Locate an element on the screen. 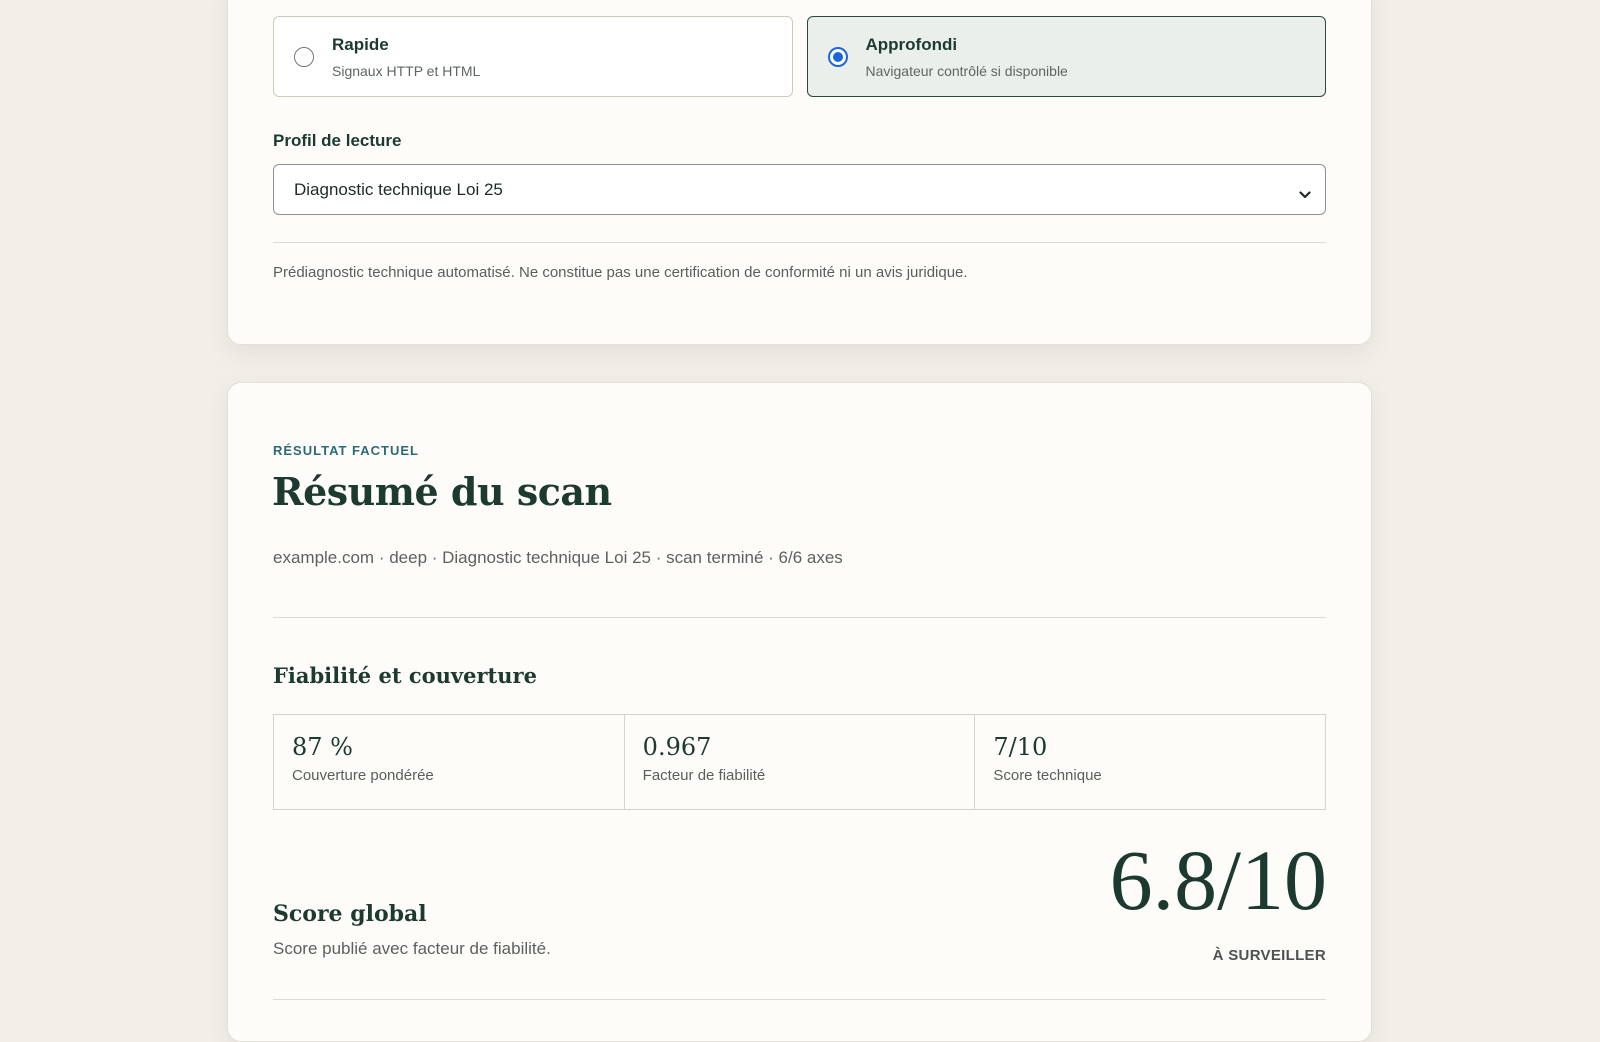  chevron-down-icon is located at coordinates (1305, 195).